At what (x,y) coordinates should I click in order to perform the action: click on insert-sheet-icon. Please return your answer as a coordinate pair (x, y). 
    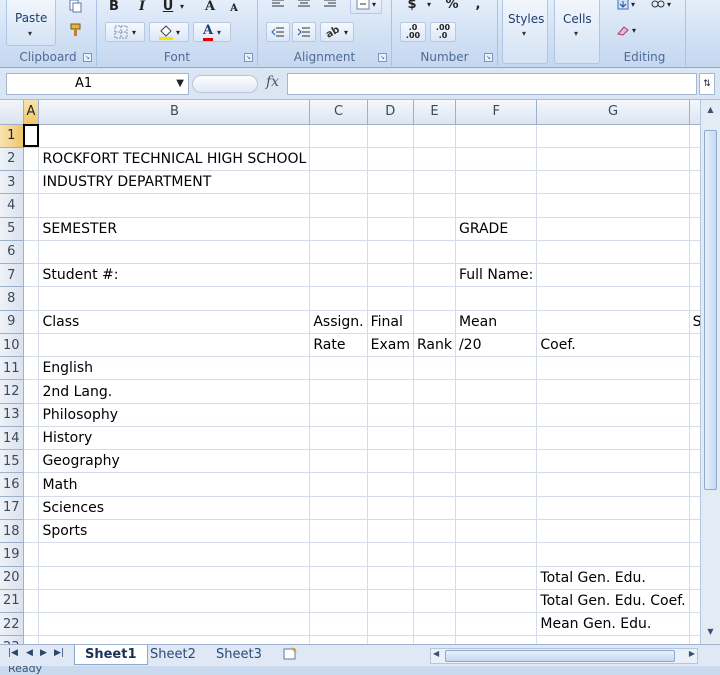
    Looking at the image, I should click on (290, 655).